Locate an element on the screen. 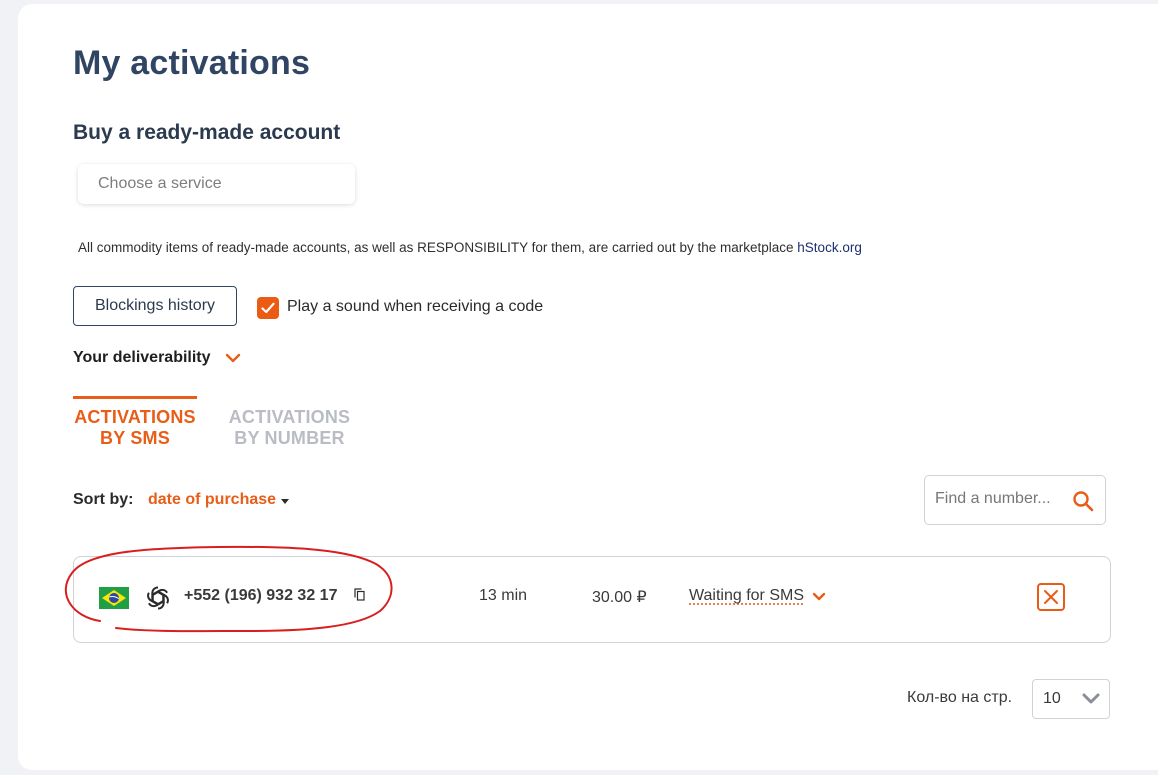 The image size is (1158, 775). status-dropdown: Waiting for SMS is located at coordinates (757, 596).